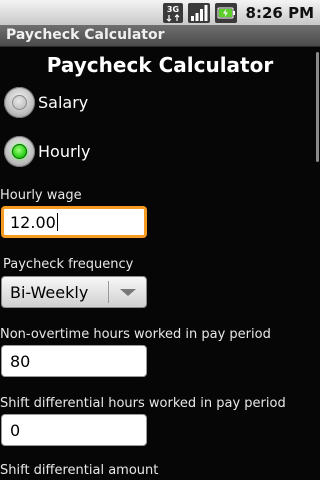 The width and height of the screenshot is (320, 480). I want to click on battery-charging-icon, so click(225, 12).